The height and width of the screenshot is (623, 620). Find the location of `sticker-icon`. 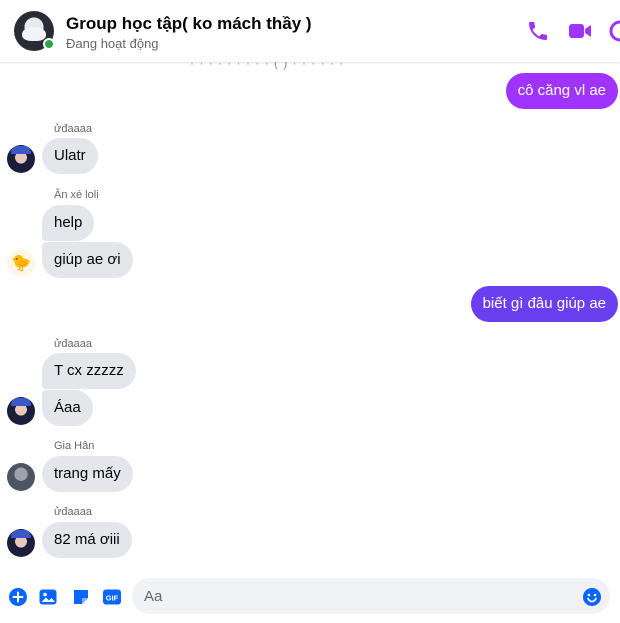

sticker-icon is located at coordinates (81, 597).